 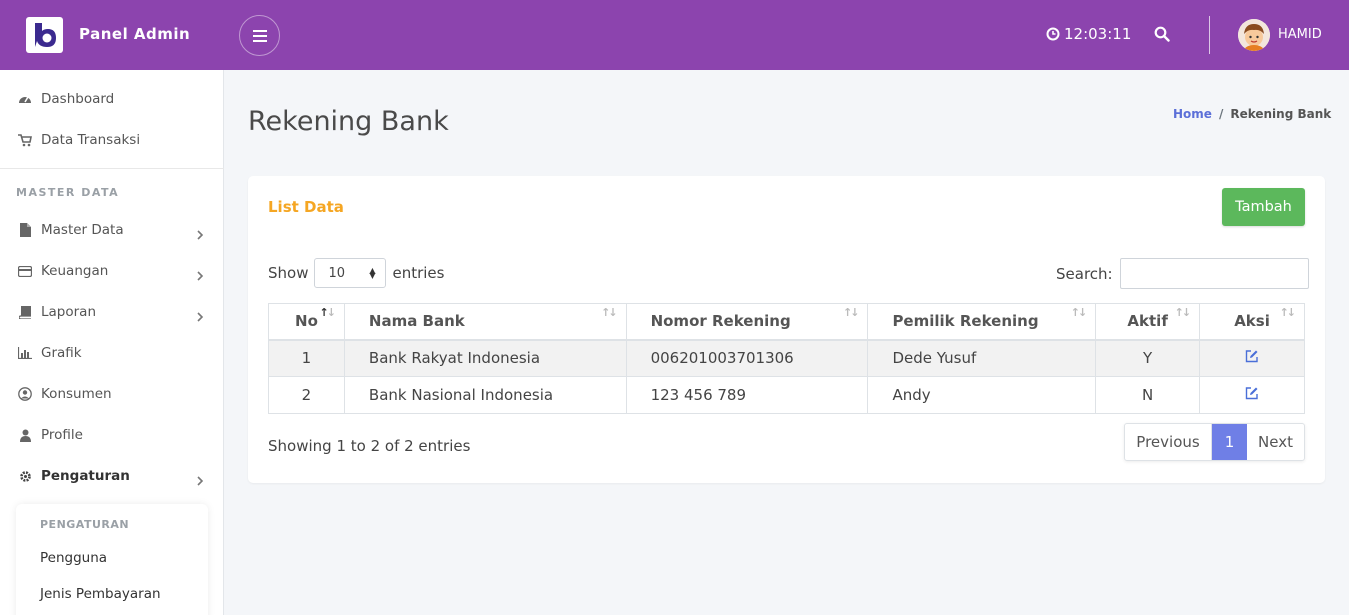 What do you see at coordinates (1148, 395) in the screenshot?
I see `cell-aktif: N` at bounding box center [1148, 395].